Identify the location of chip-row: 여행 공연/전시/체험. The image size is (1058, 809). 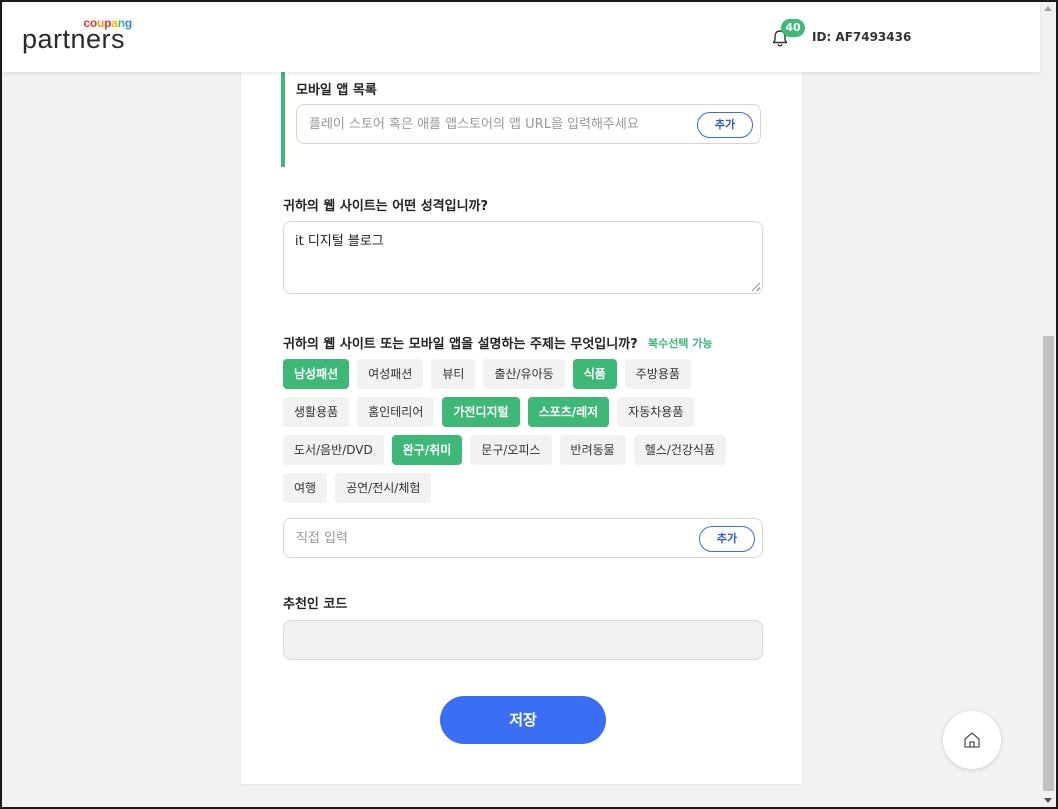
(523, 488).